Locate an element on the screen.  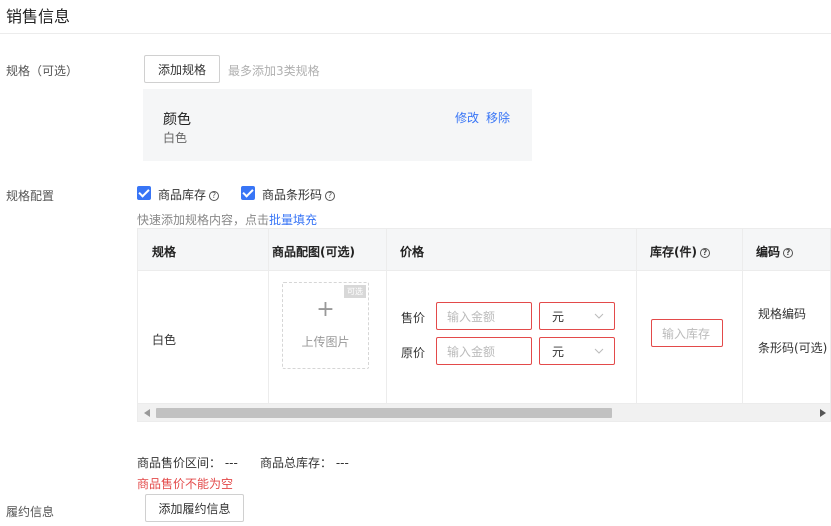
plus-icon: + is located at coordinates (325, 309).